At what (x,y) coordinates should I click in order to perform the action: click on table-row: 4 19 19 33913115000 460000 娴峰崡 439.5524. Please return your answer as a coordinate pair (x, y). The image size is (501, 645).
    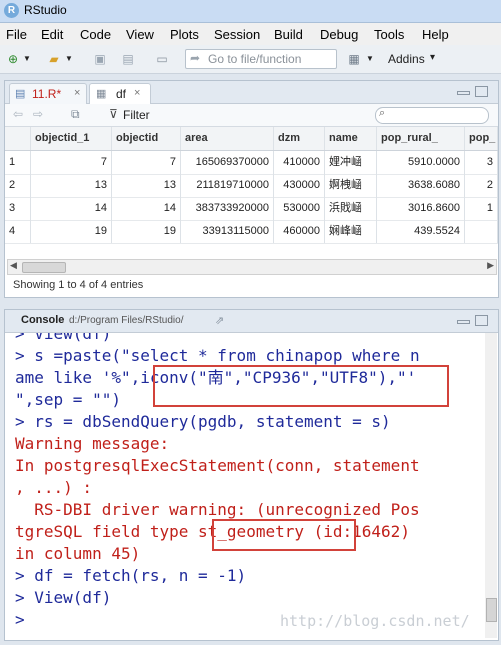
    Looking at the image, I should click on (251, 232).